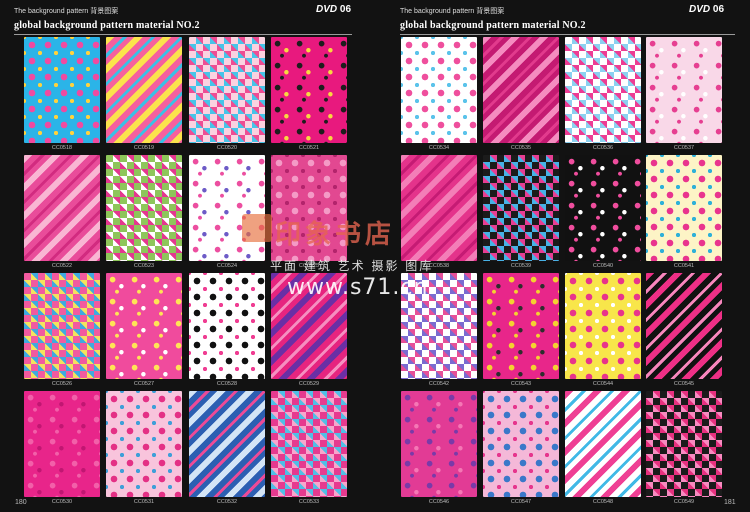 Image resolution: width=750 pixels, height=512 pixels. What do you see at coordinates (439, 502) in the screenshot?
I see `pattern-code: CC0546` at bounding box center [439, 502].